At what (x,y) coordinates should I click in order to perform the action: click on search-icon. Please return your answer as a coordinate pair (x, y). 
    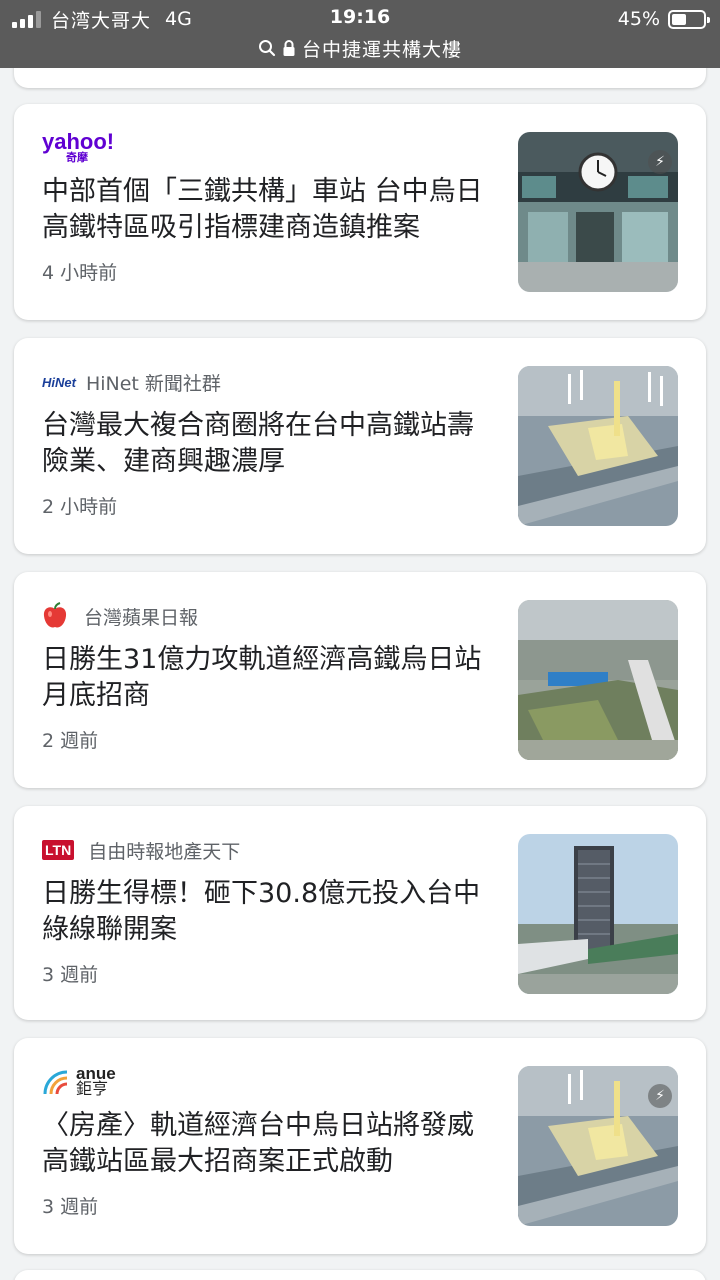
    Looking at the image, I should click on (267, 48).